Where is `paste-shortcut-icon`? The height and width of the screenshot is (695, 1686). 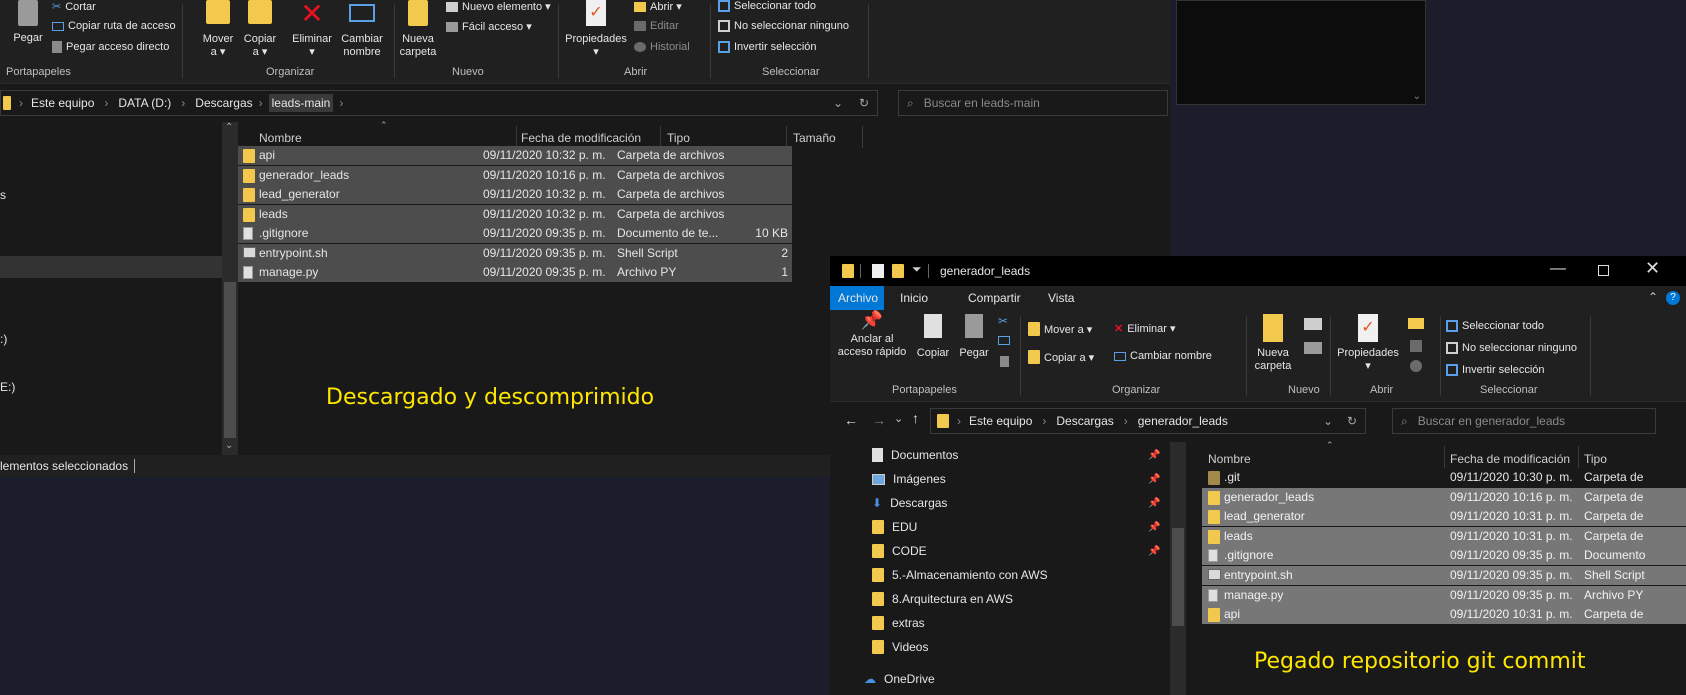
paste-shortcut-icon is located at coordinates (1004, 361).